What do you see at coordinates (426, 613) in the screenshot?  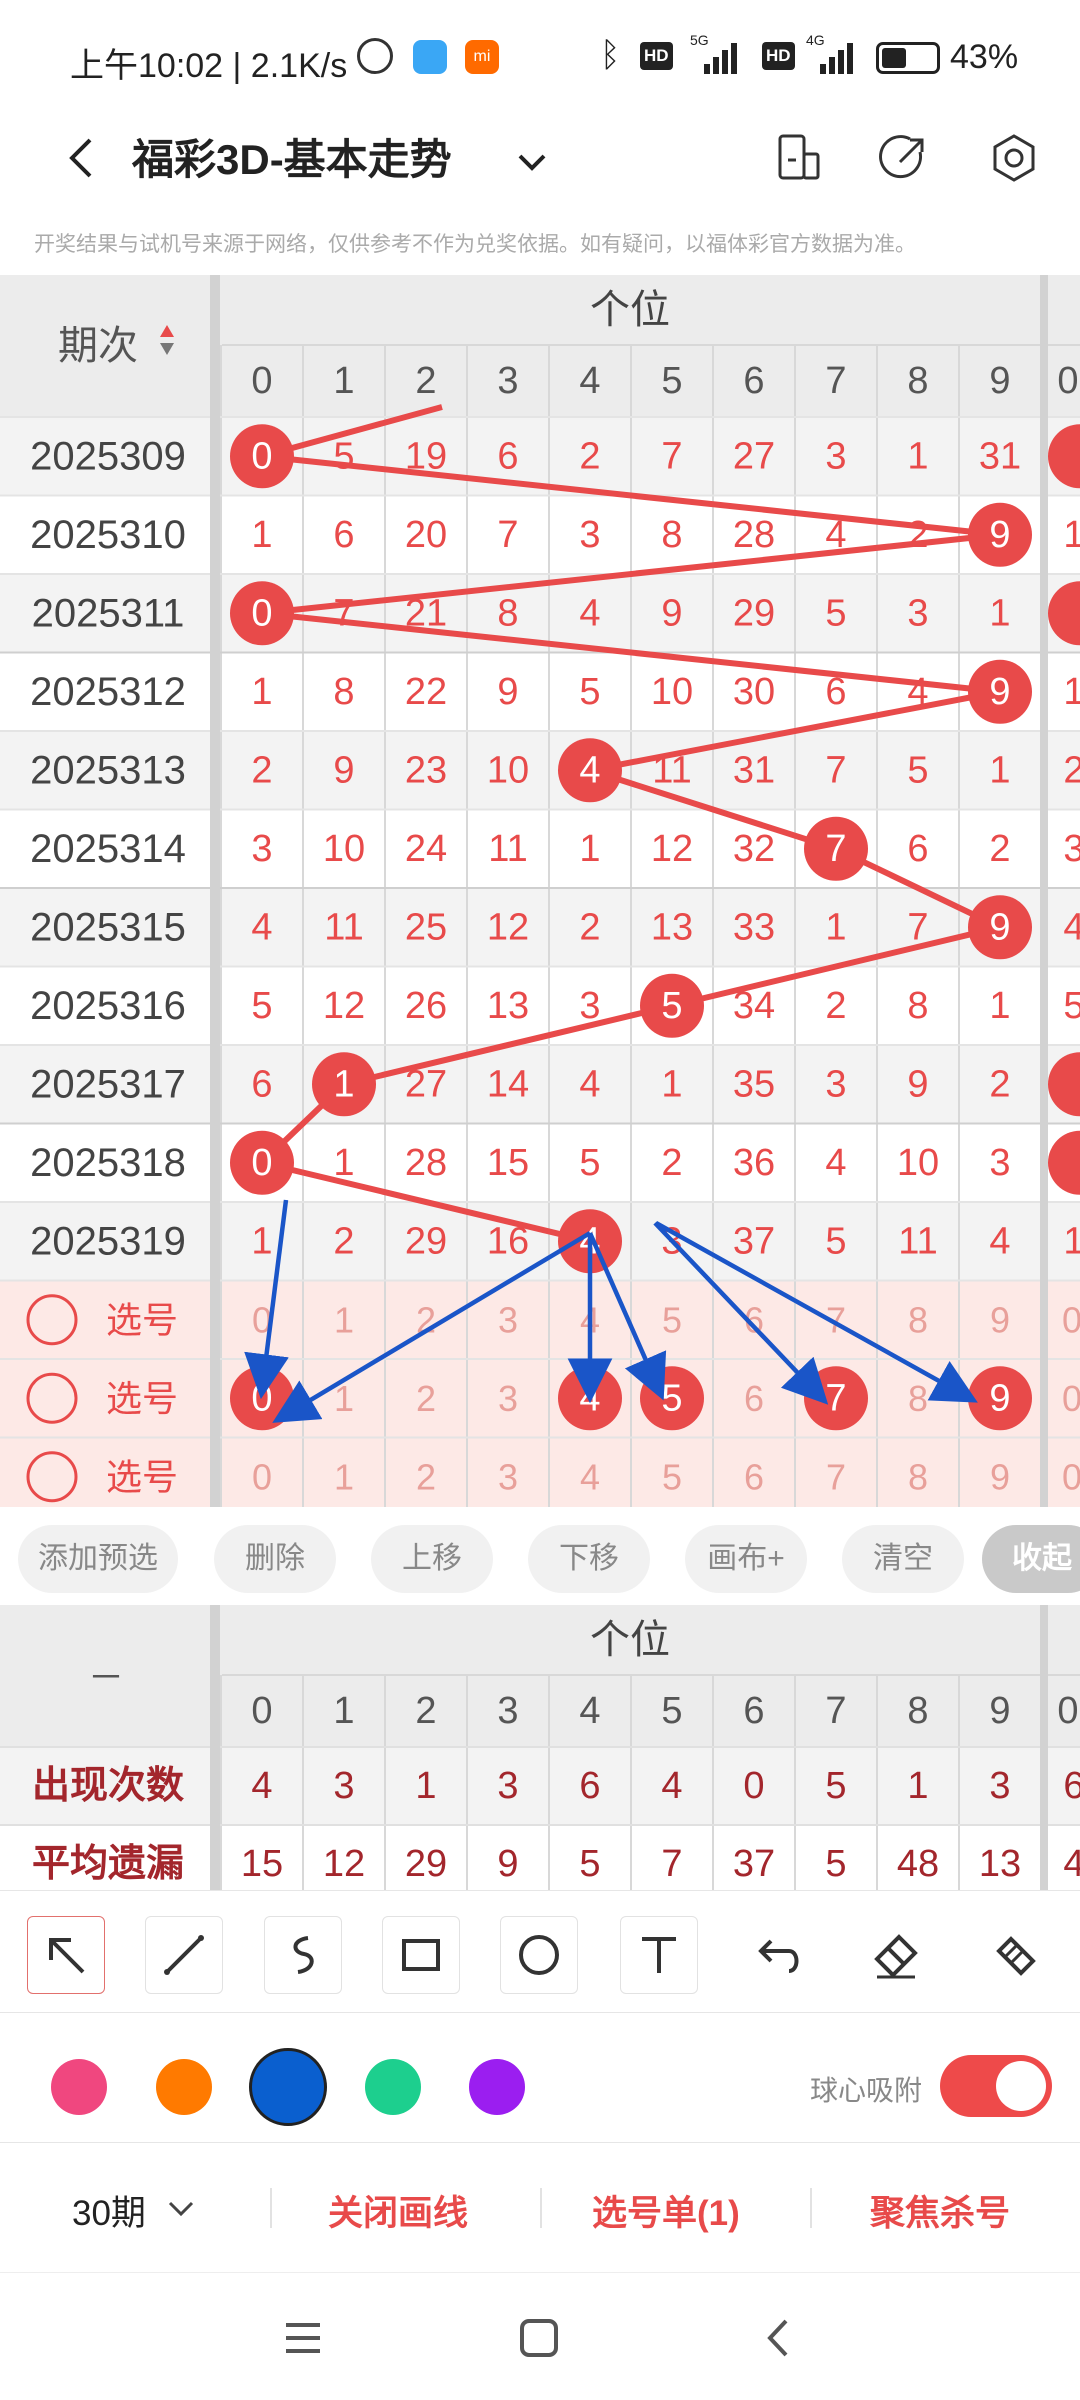 I see `miss-value: 21` at bounding box center [426, 613].